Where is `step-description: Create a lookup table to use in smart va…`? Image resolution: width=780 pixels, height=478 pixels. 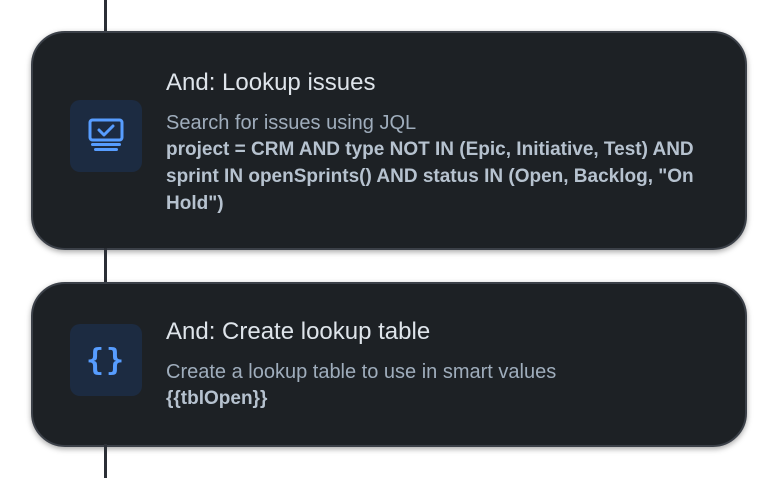 step-description: Create a lookup table to use in smart va… is located at coordinates (361, 372).